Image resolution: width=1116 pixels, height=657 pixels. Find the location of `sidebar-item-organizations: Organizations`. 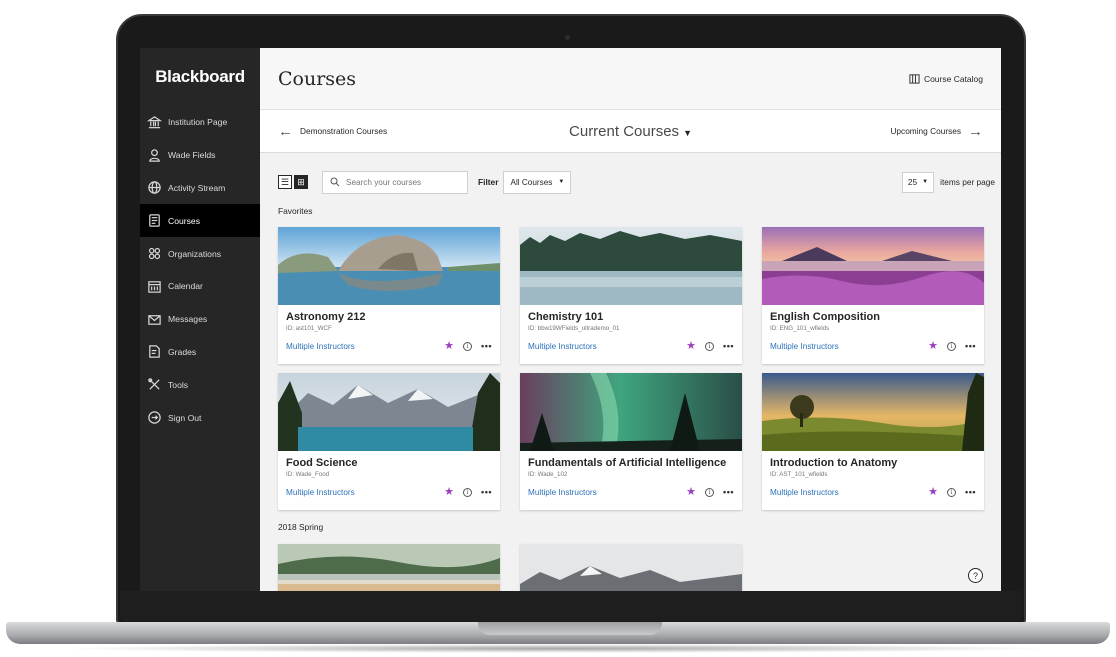

sidebar-item-organizations: Organizations is located at coordinates (200, 253).